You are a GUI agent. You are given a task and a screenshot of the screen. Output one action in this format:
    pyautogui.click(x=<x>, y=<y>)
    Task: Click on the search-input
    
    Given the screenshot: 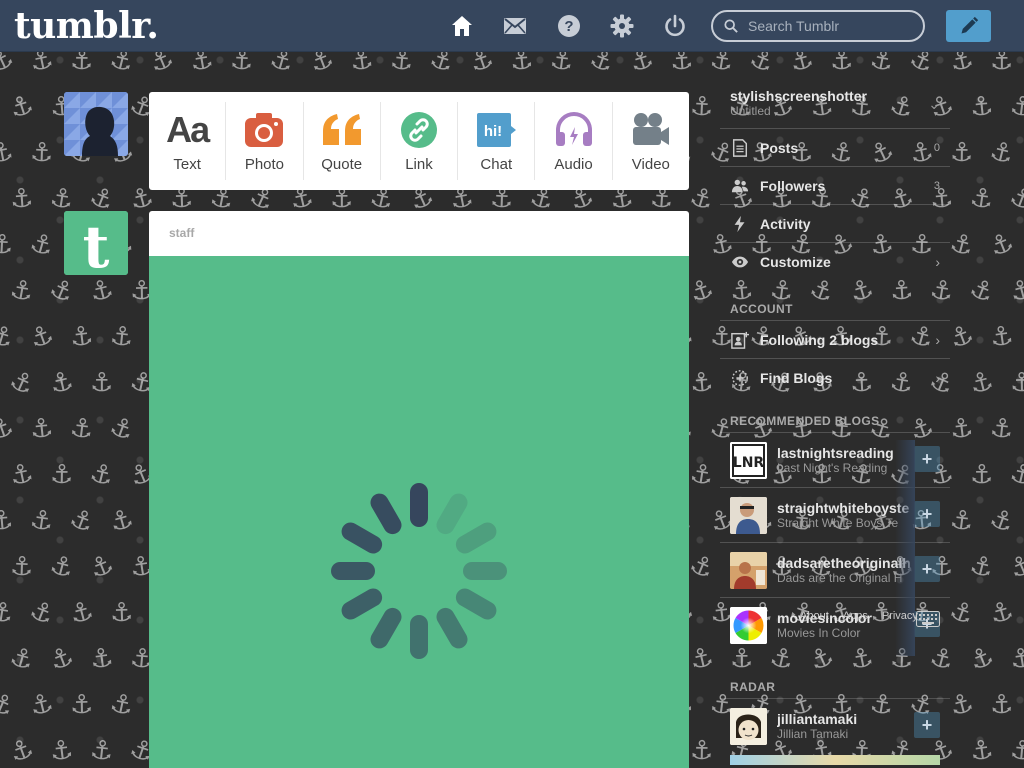 What is the action you would take?
    pyautogui.click(x=828, y=26)
    